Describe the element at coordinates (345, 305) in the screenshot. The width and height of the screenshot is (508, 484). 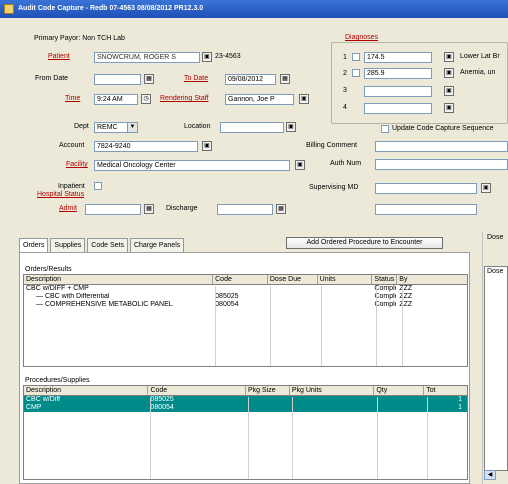
I see `order-units` at that location.